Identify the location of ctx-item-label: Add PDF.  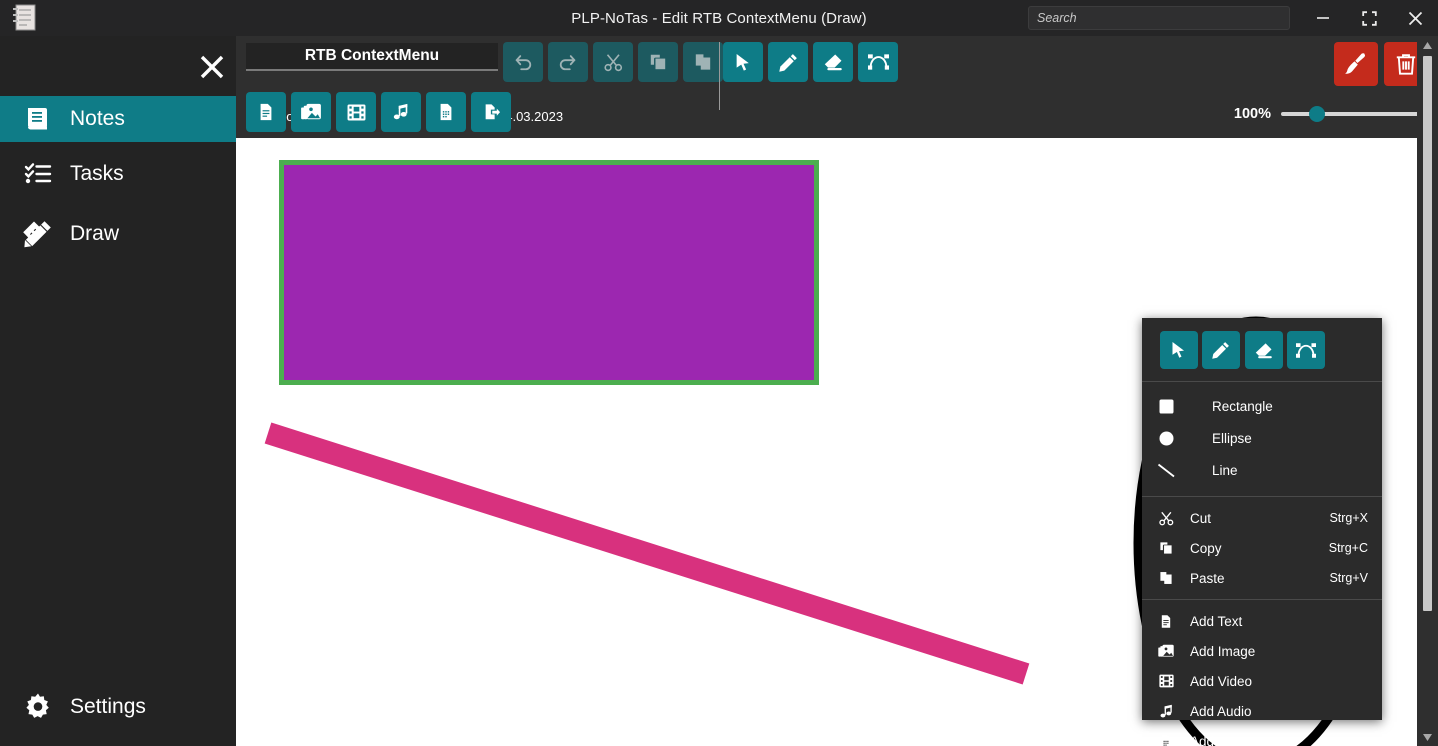
(1217, 739).